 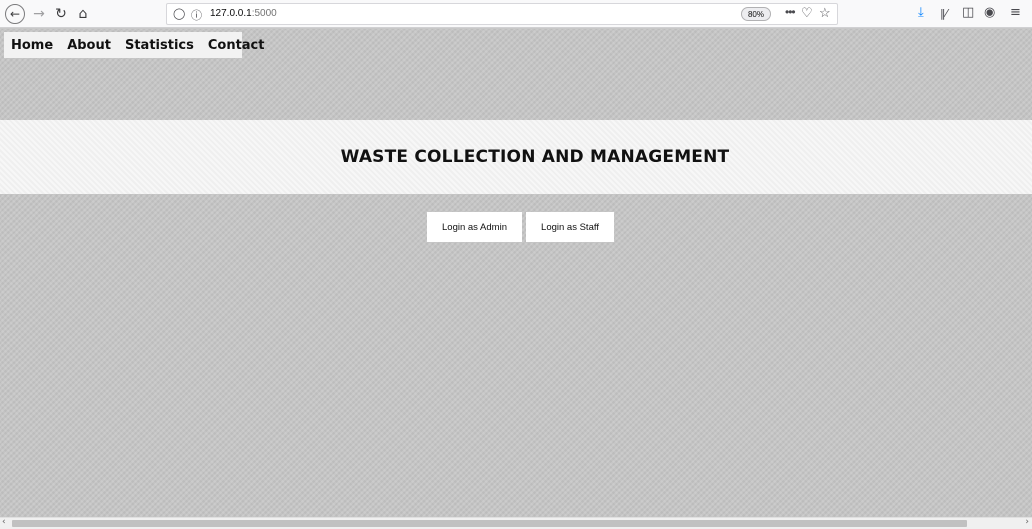 I want to click on nav-link-statistics: Statistics, so click(x=159, y=45).